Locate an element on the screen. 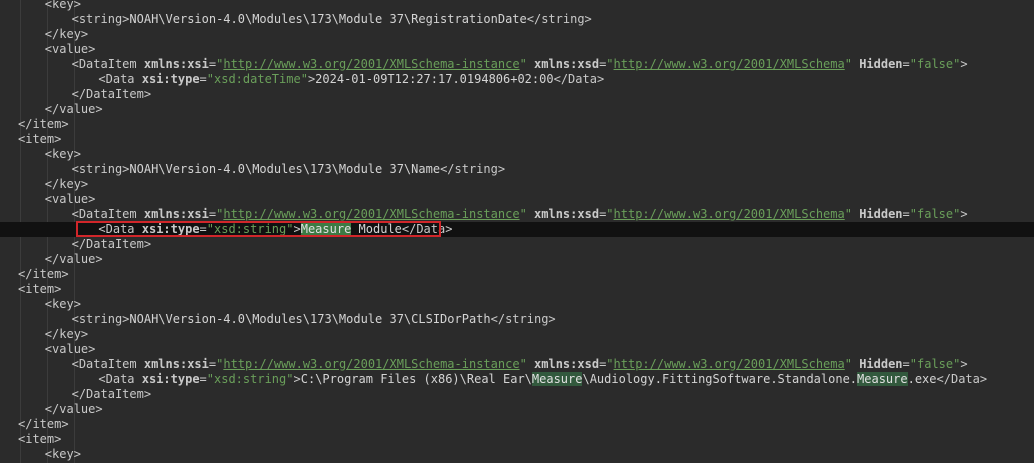 The image size is (1034, 463). token-attr: xmlns:xsd is located at coordinates (567, 64).